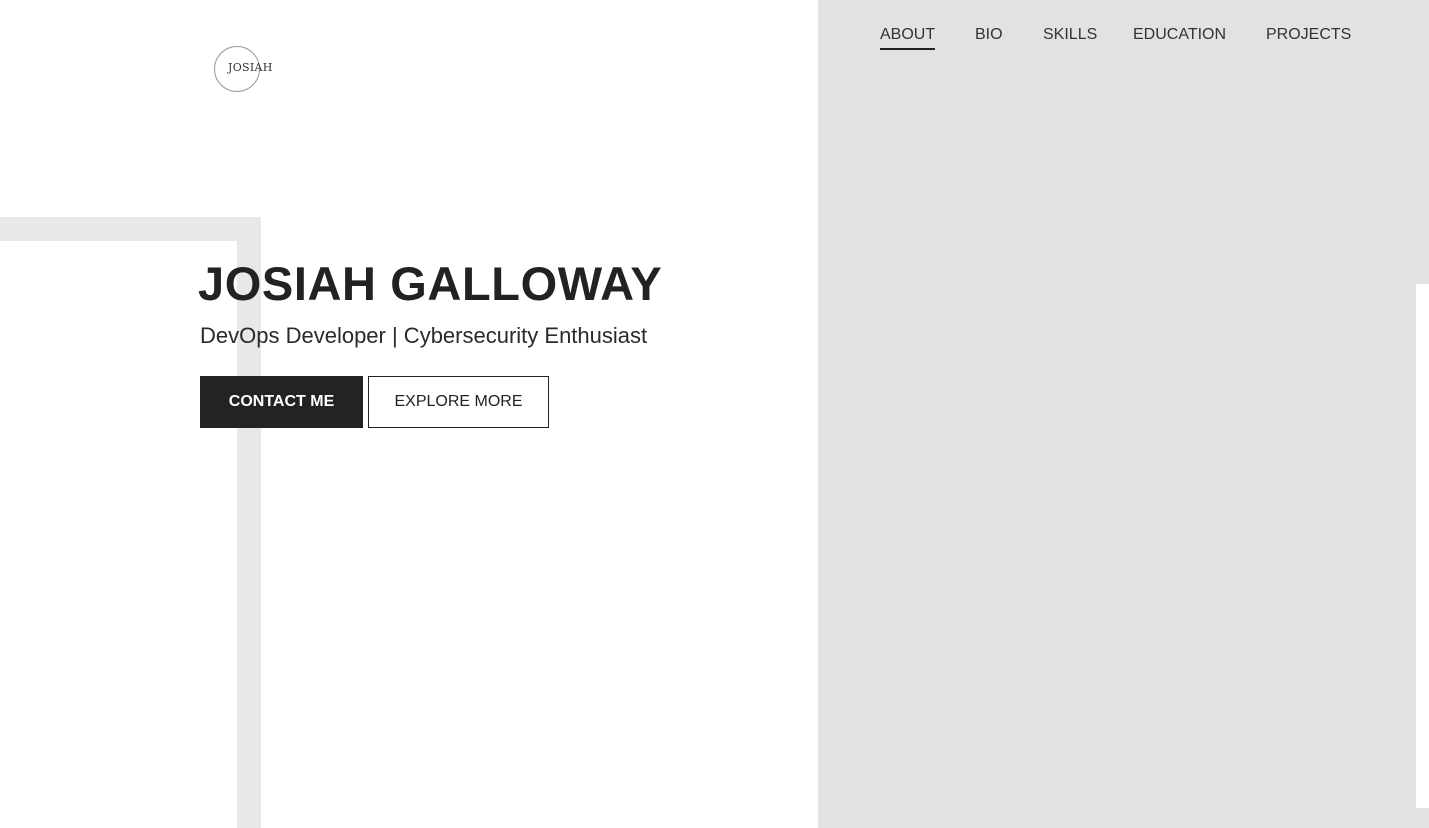 Image resolution: width=1429 pixels, height=828 pixels. What do you see at coordinates (1179, 37) in the screenshot?
I see `nav-item-education: EDUCATION` at bounding box center [1179, 37].